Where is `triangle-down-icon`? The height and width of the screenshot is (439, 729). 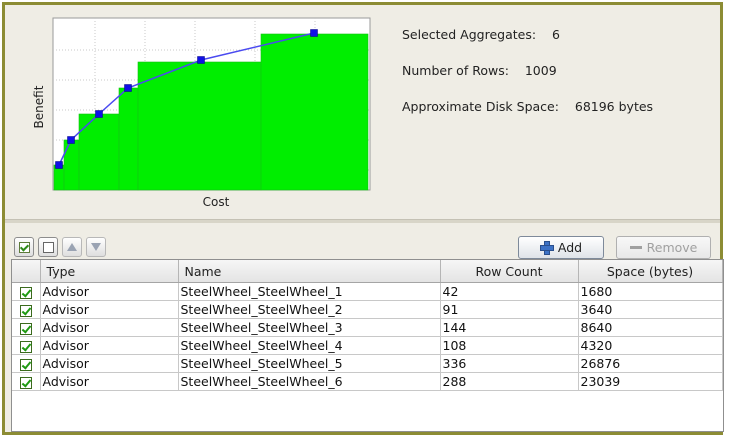
triangle-down-icon is located at coordinates (96, 247).